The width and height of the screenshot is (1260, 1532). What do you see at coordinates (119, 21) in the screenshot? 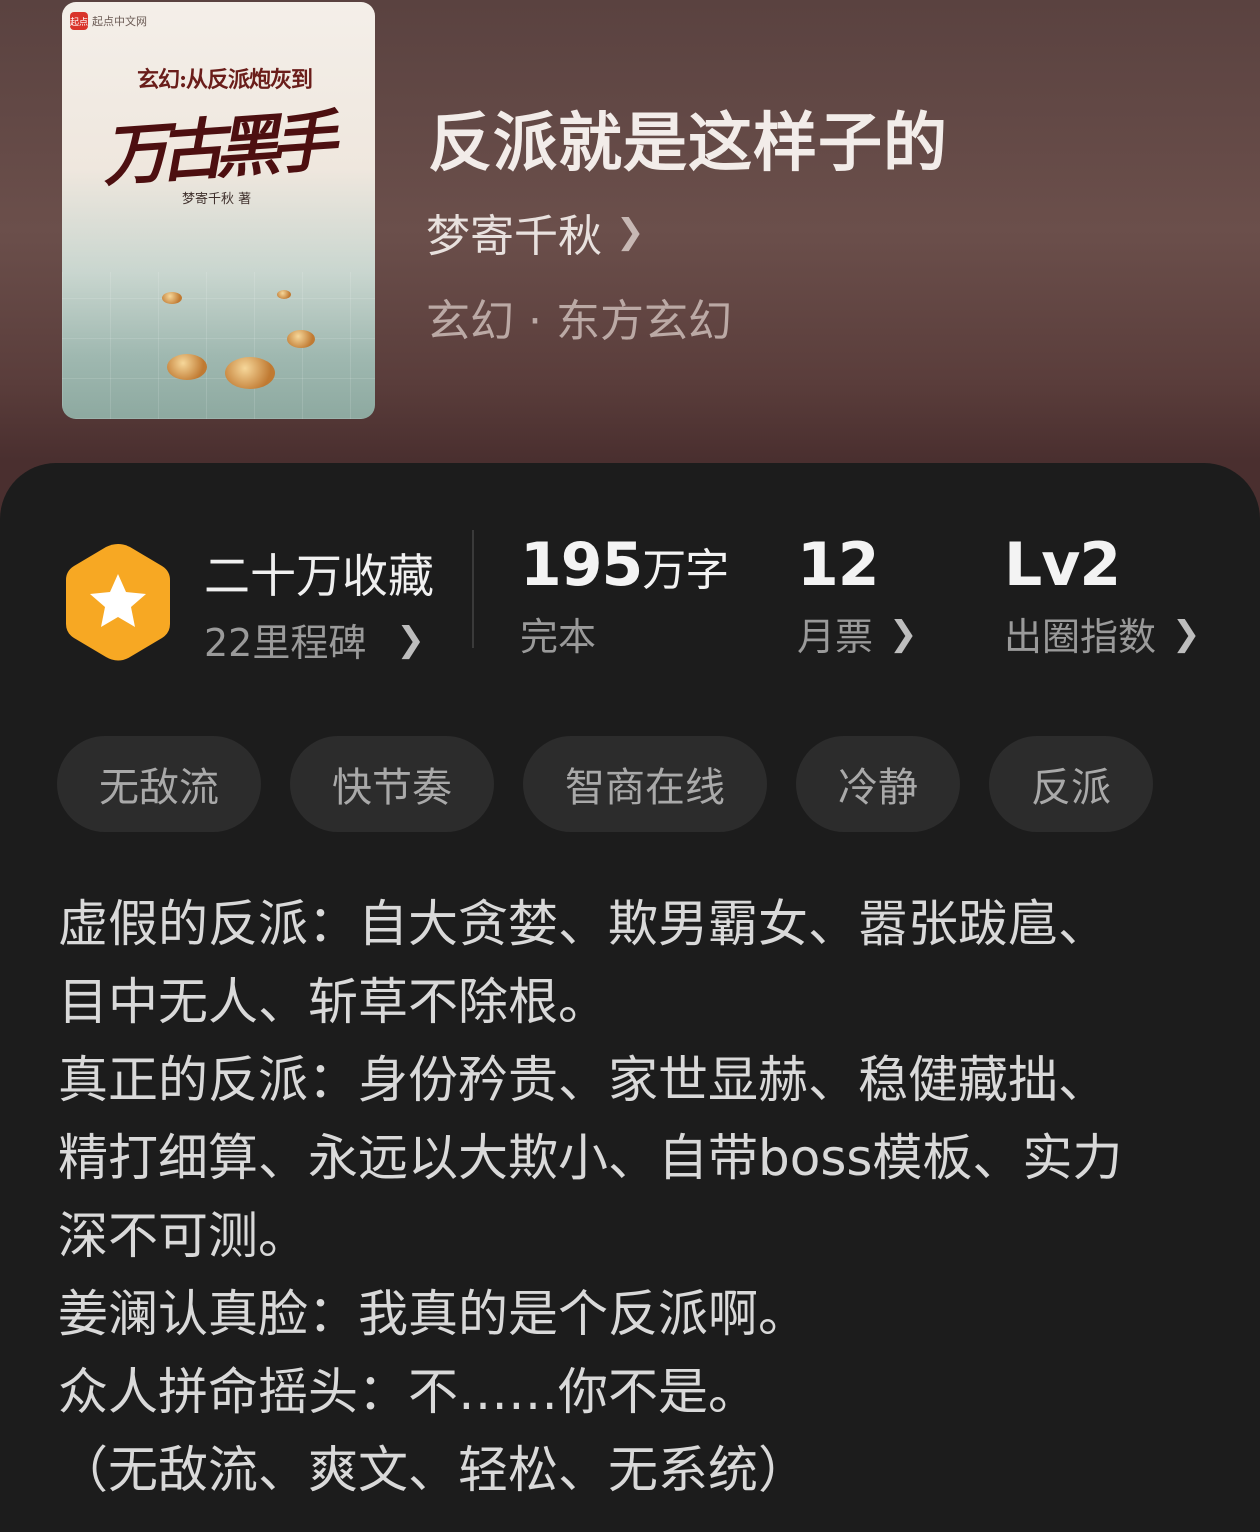
I see `brand-name: 起点中文网` at bounding box center [119, 21].